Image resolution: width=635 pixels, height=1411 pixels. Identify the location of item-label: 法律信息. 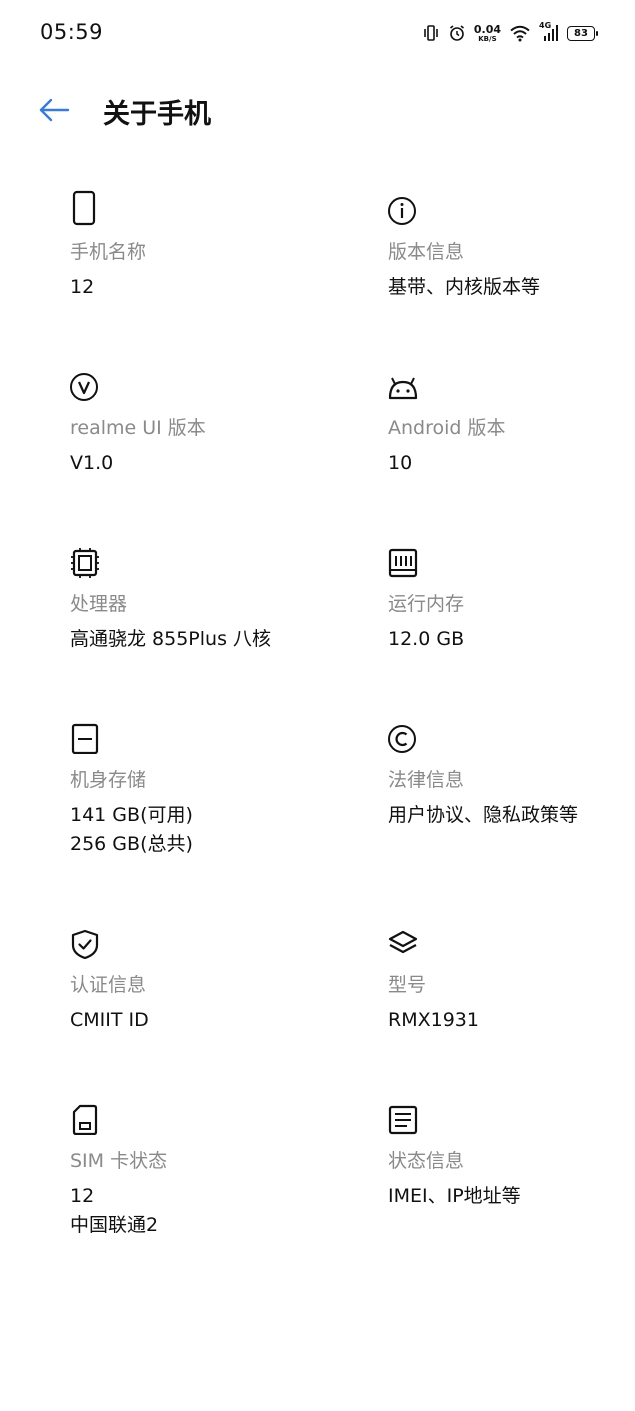
(426, 780).